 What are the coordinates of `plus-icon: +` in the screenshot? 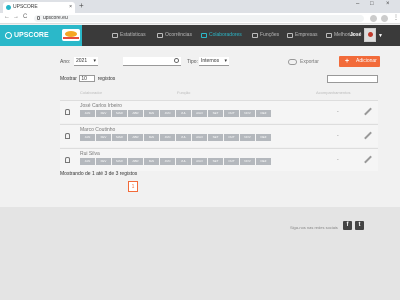 It's located at (347, 61).